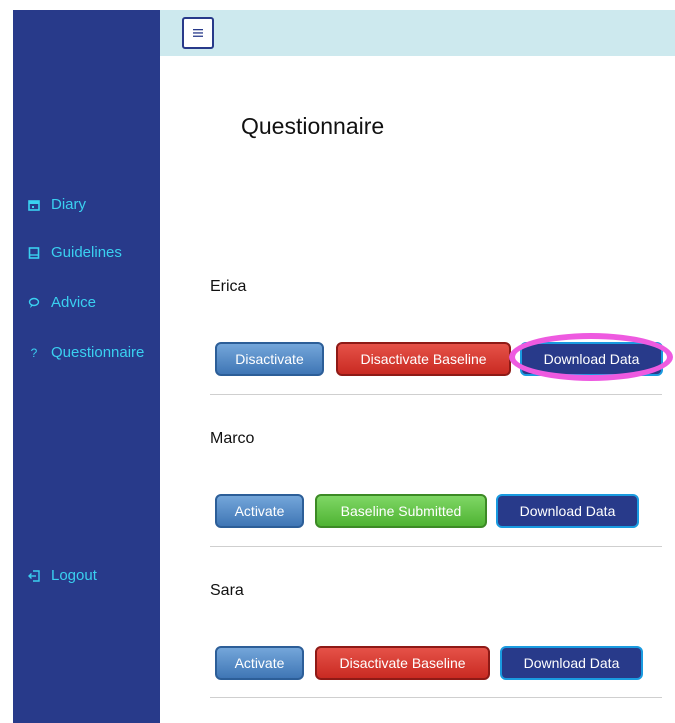 This screenshot has width=675, height=723. I want to click on menu-toggle-button, so click(198, 33).